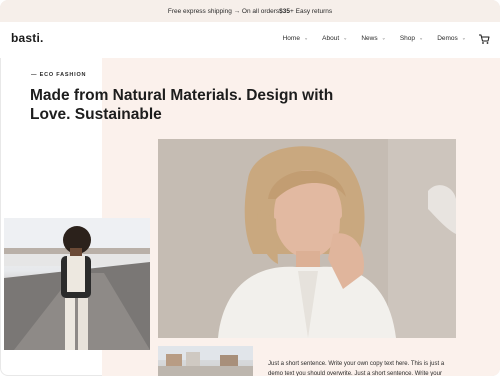  I want to click on nav-item-news: News ⌄, so click(373, 38).